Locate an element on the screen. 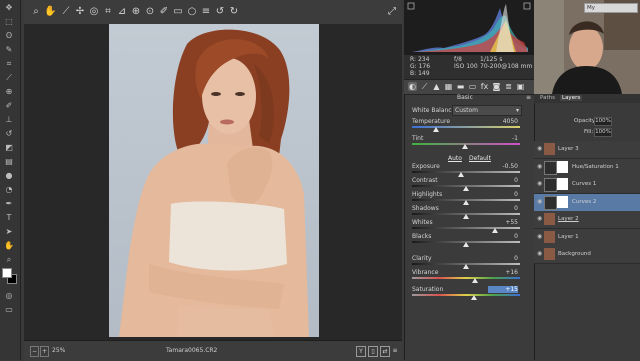  slider-value-saturation: +15 is located at coordinates (503, 289).